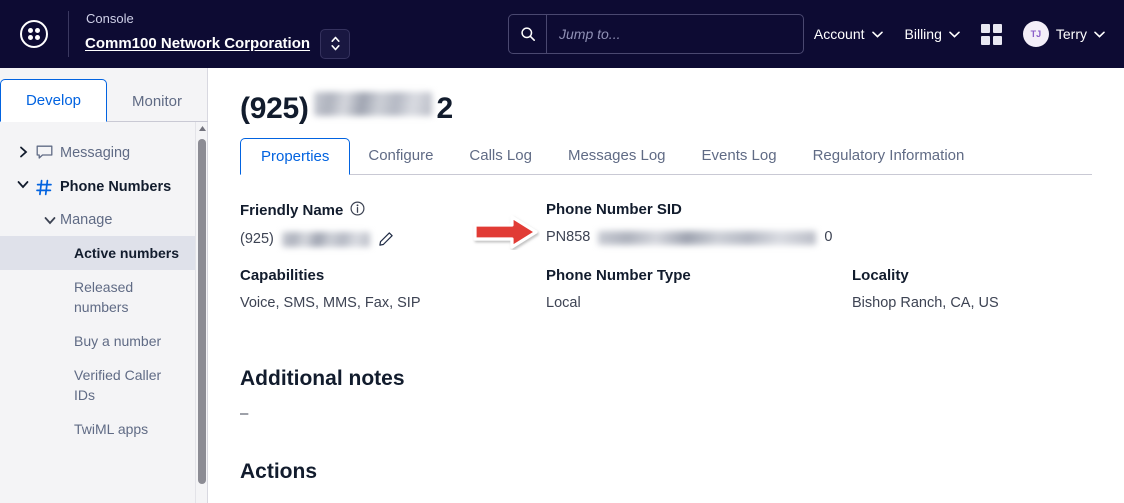  I want to click on header-right-nav: Account Billing TJ Terry, so click(959, 34).